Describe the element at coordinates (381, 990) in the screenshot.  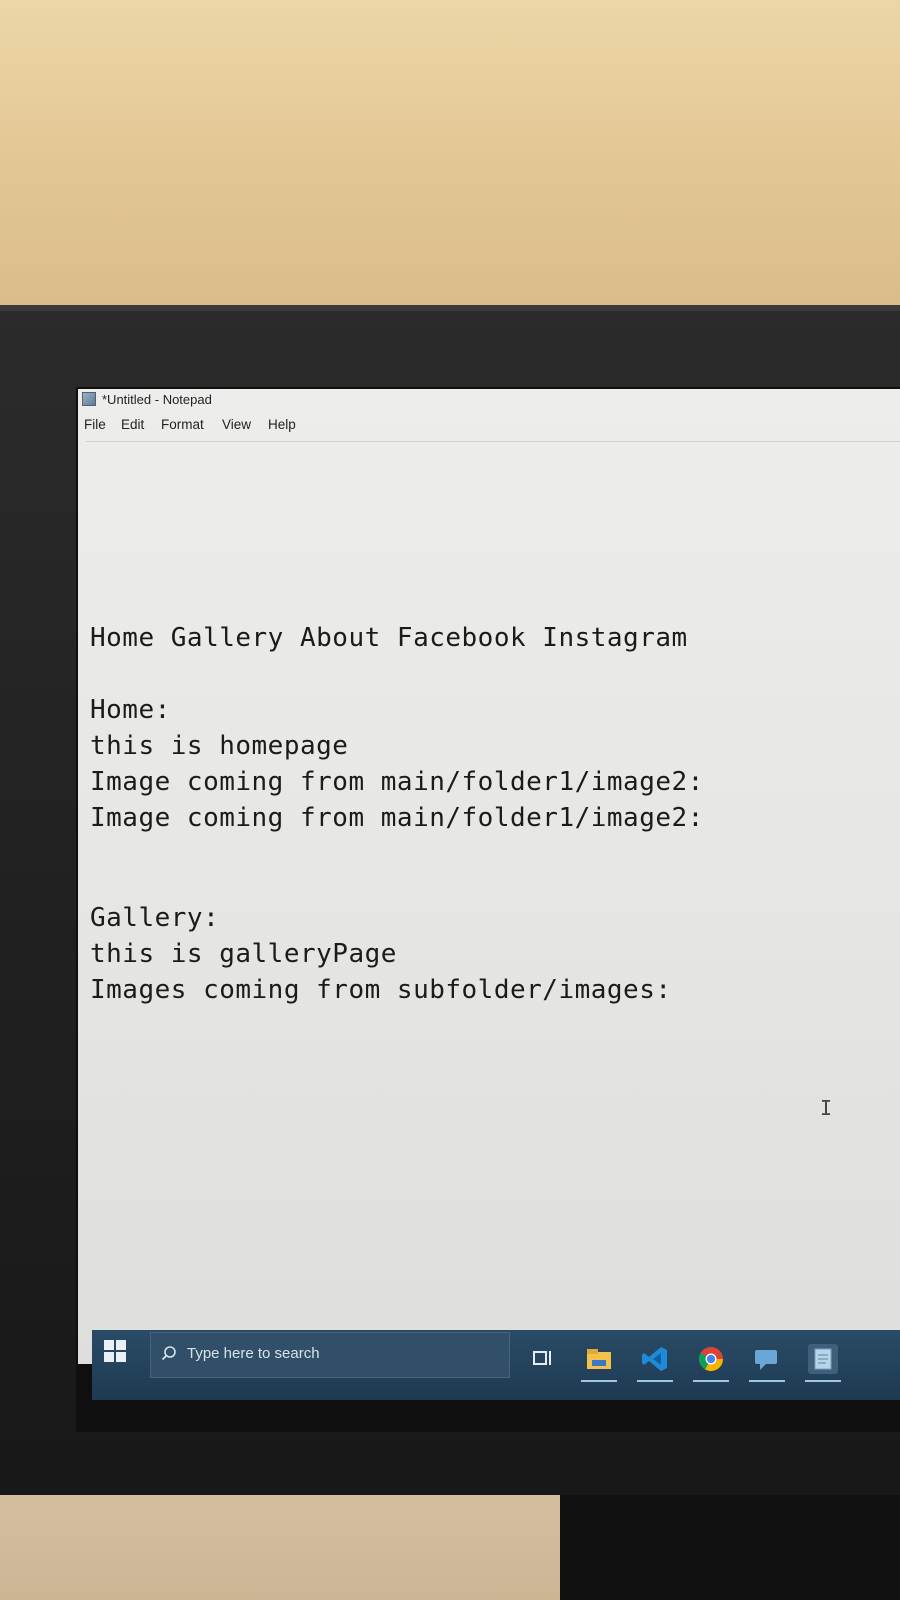
I see `text-line: Images coming from subfolder/images:` at that location.